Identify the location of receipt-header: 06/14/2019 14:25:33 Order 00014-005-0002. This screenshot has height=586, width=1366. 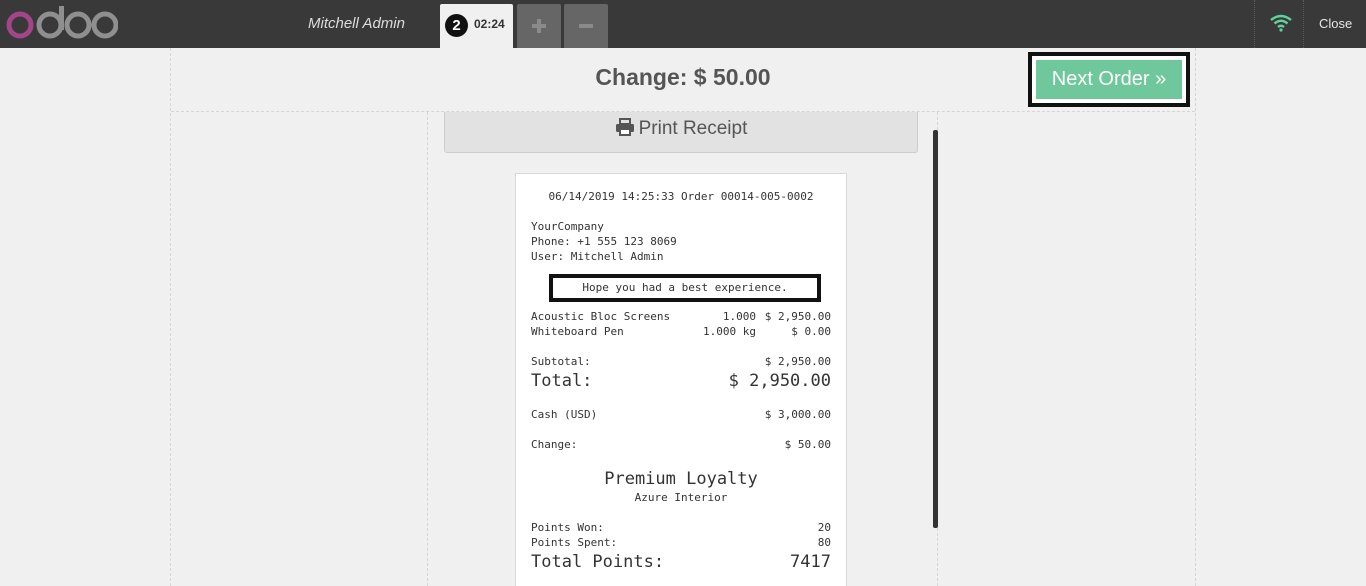
(681, 196).